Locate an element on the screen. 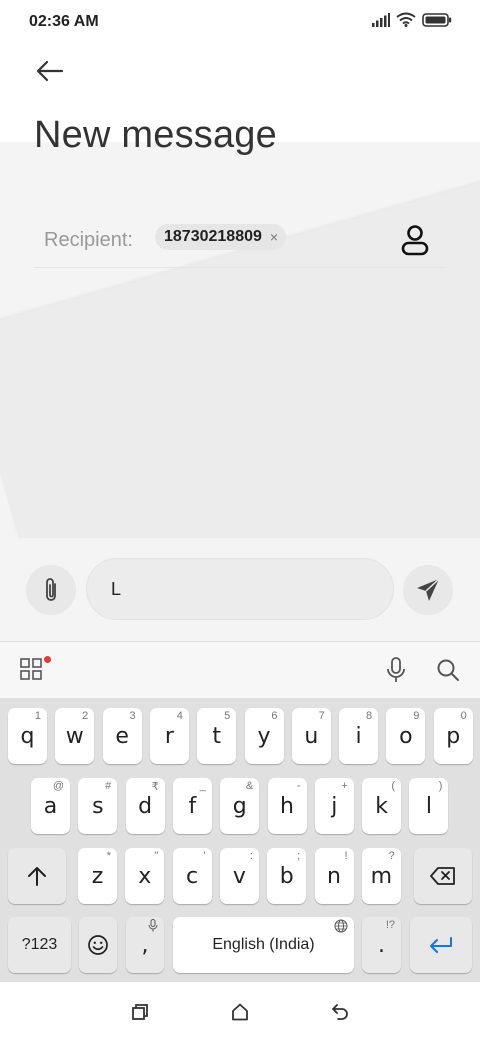 The height and width of the screenshot is (1040, 480). space-key: English (India) is located at coordinates (263, 945).